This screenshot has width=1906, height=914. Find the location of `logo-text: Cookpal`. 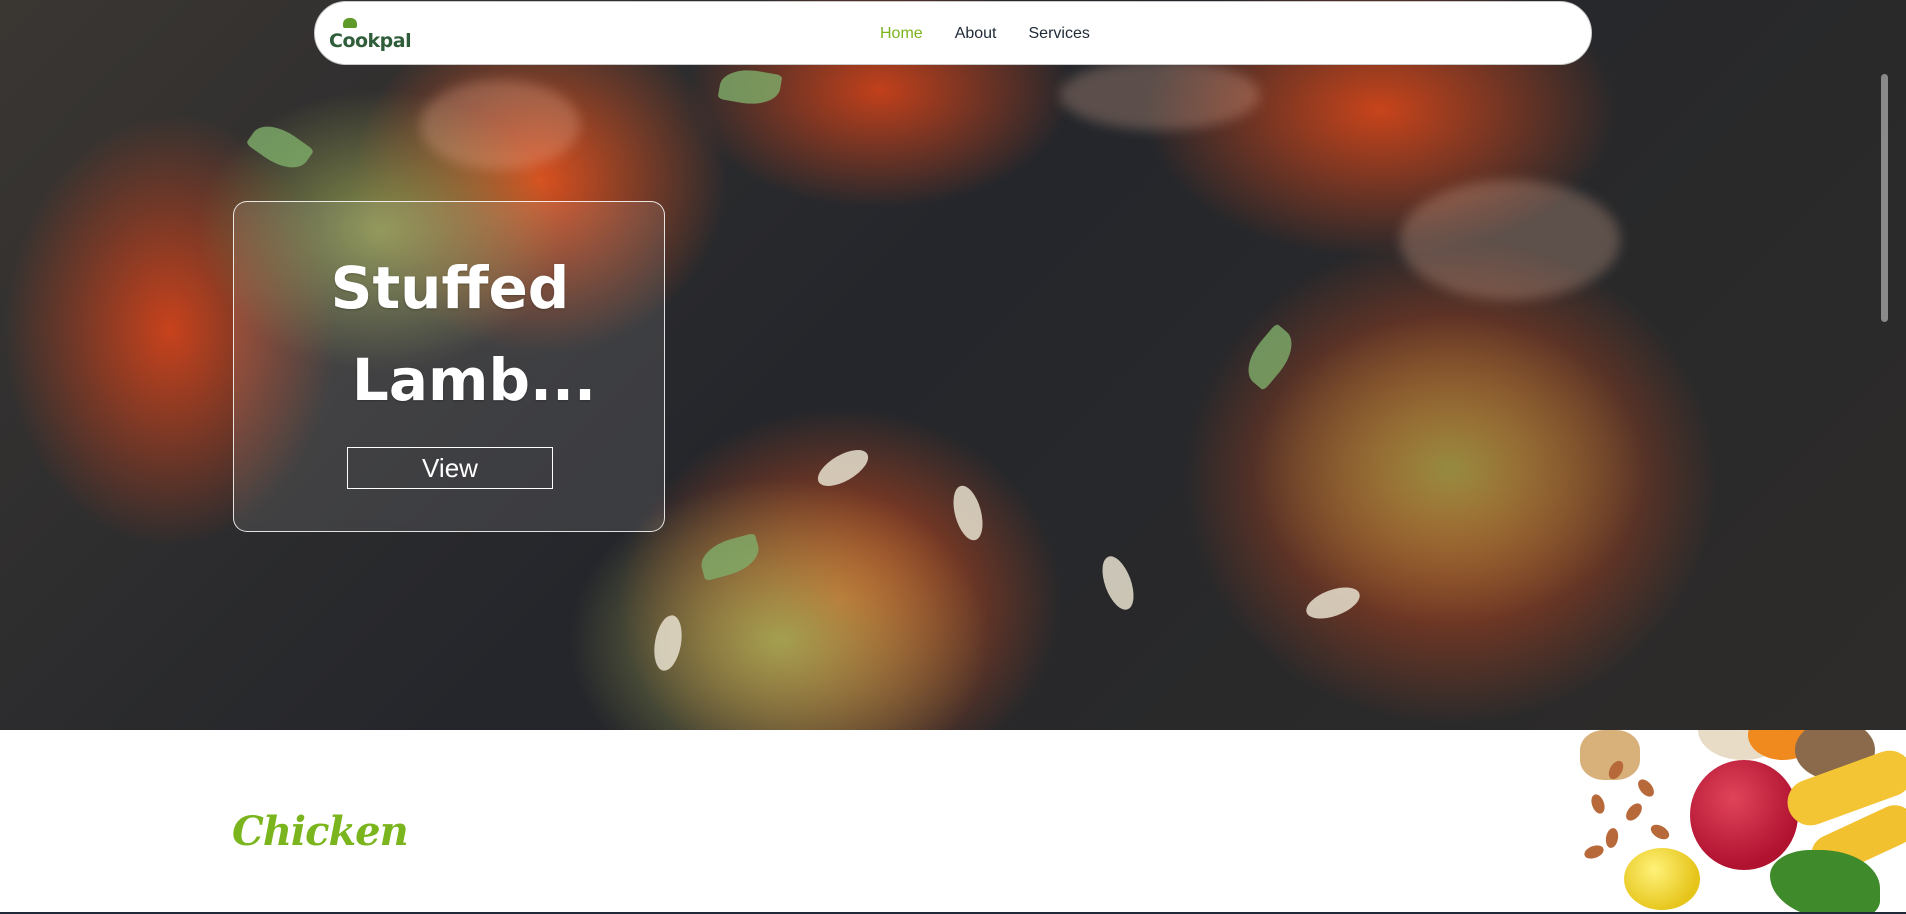

logo-text: Cookpal is located at coordinates (370, 41).